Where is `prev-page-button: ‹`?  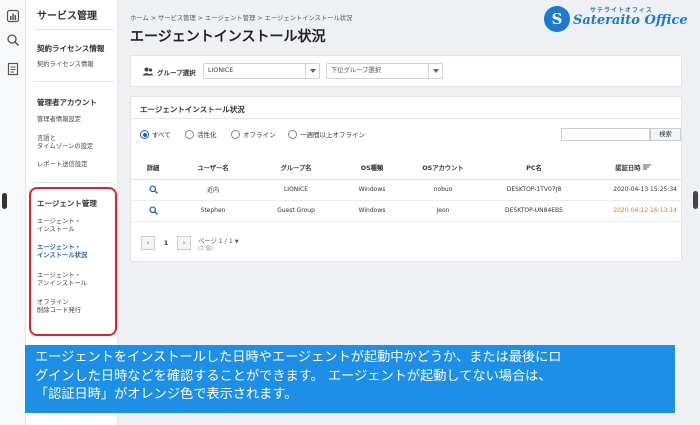
prev-page-button: ‹ is located at coordinates (148, 243).